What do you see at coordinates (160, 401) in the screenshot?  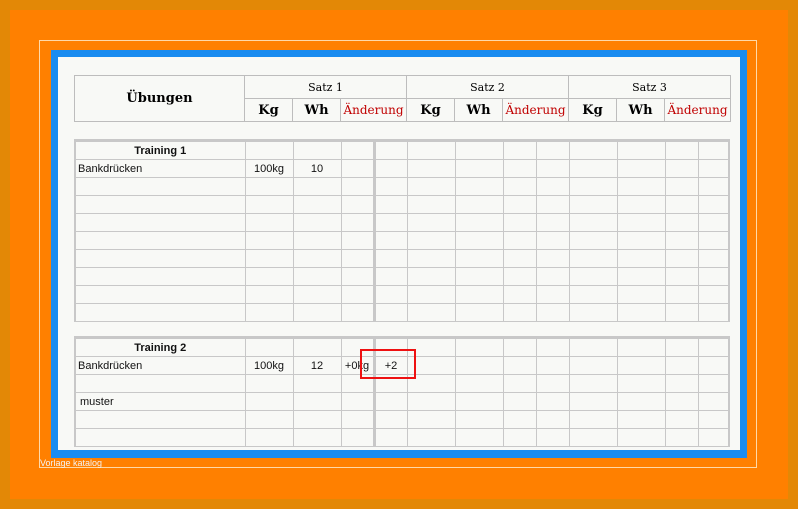 I see `watermark: muster` at bounding box center [160, 401].